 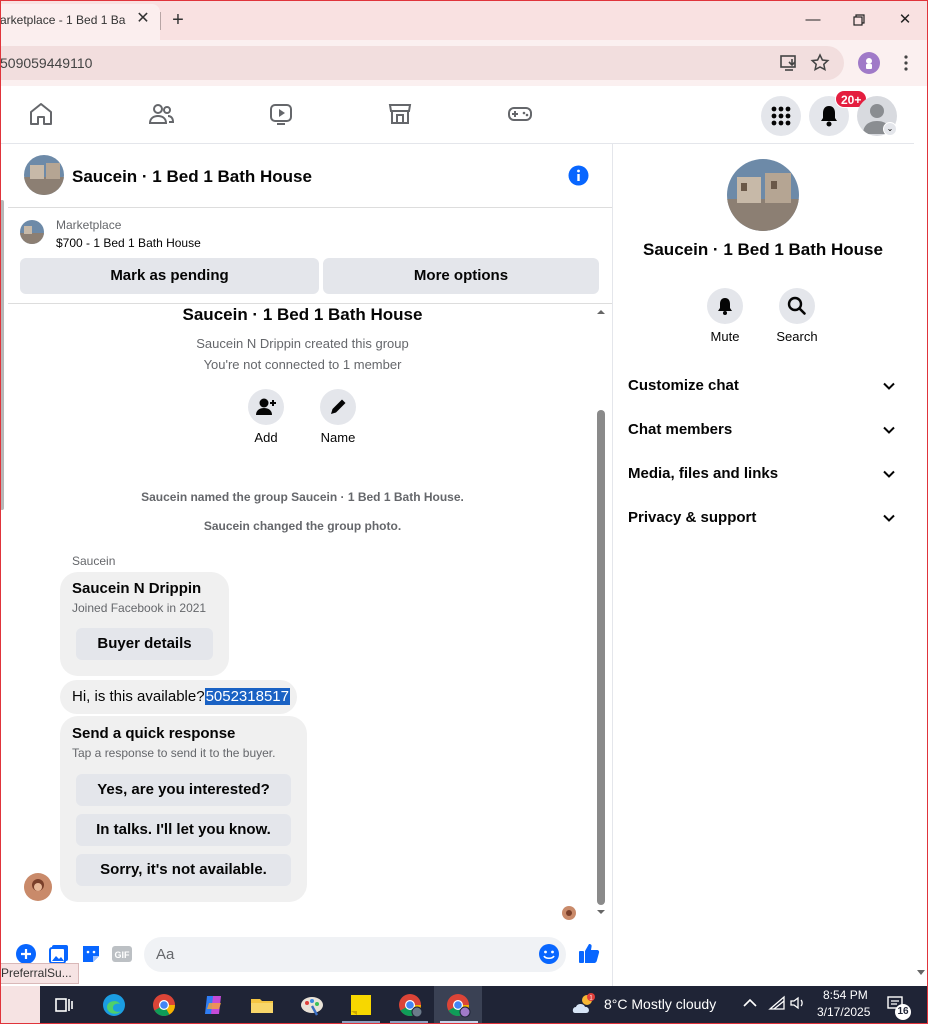 What do you see at coordinates (813, 20) in the screenshot?
I see `minimize-icon: —` at bounding box center [813, 20].